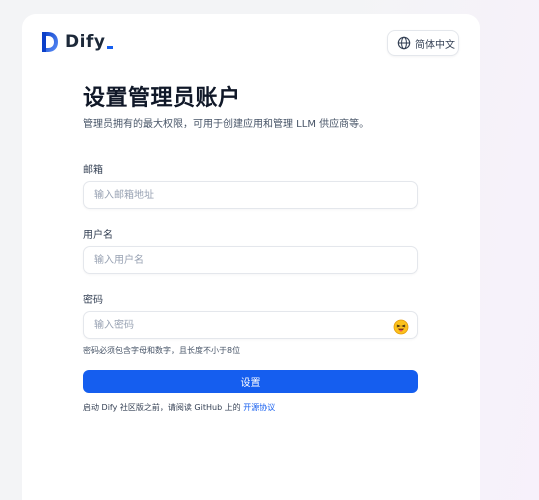  Describe the element at coordinates (98, 235) in the screenshot. I see `username-label: 用户名` at that location.